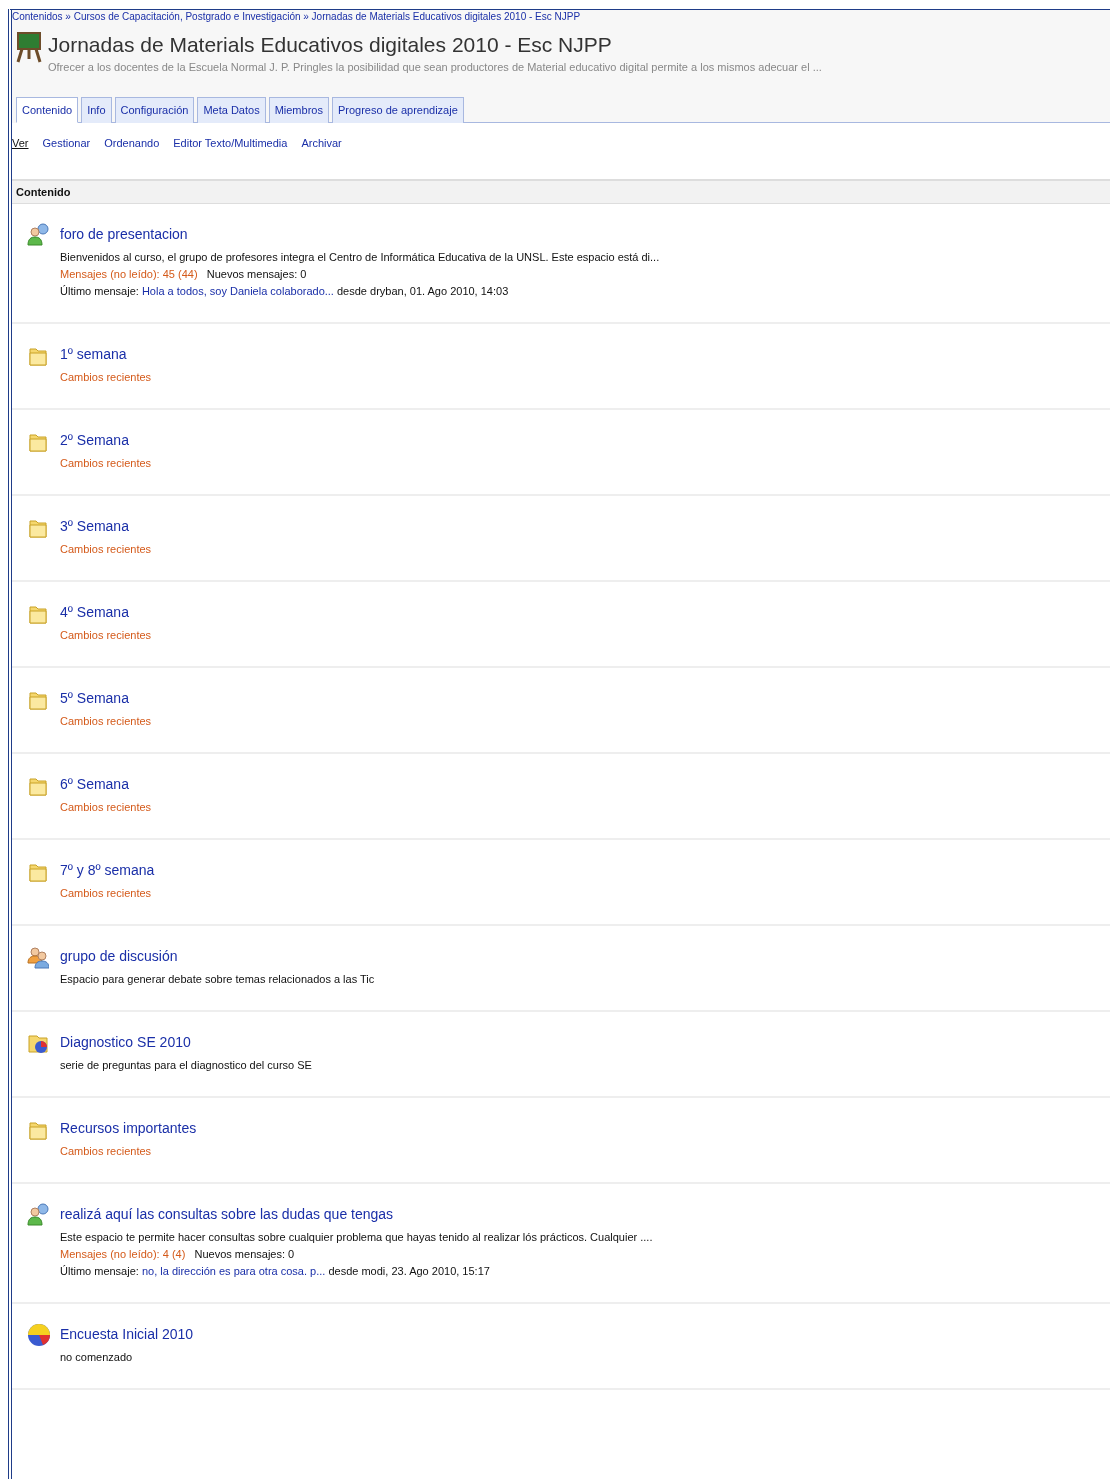 The height and width of the screenshot is (1479, 1110). Describe the element at coordinates (298, 110) in the screenshot. I see `tab: Miembros` at that location.